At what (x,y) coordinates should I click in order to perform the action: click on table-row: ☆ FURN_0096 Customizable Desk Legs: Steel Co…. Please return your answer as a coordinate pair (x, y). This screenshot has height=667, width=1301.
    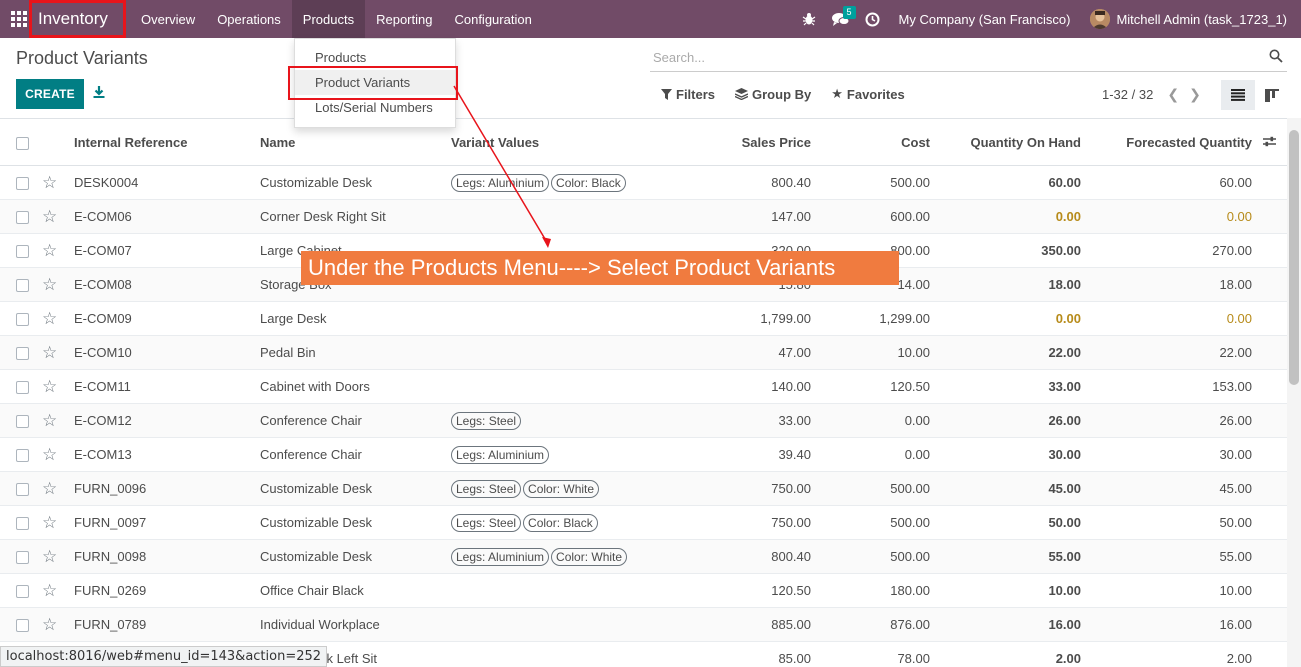
    Looking at the image, I should click on (643, 488).